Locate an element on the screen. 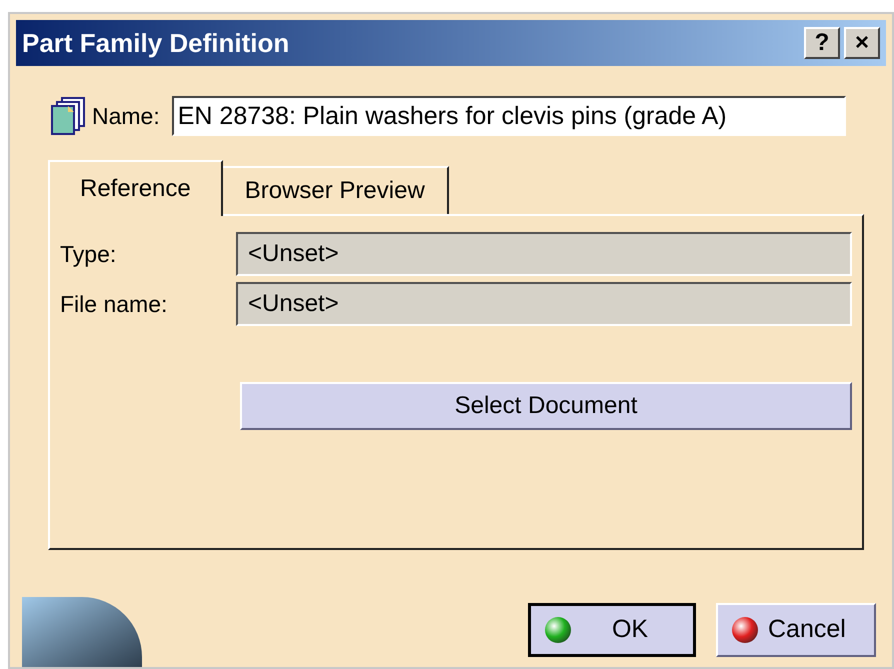 The height and width of the screenshot is (669, 894). close-button: × is located at coordinates (862, 43).